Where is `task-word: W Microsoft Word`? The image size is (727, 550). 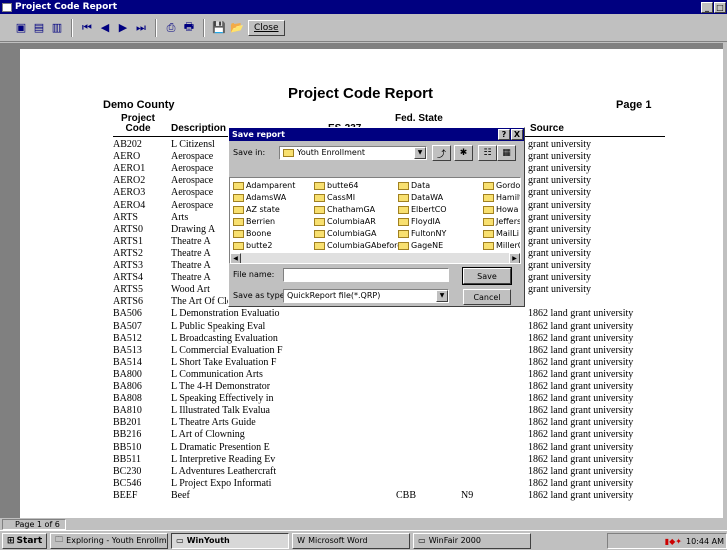
task-word: W Microsoft Word is located at coordinates (351, 540).